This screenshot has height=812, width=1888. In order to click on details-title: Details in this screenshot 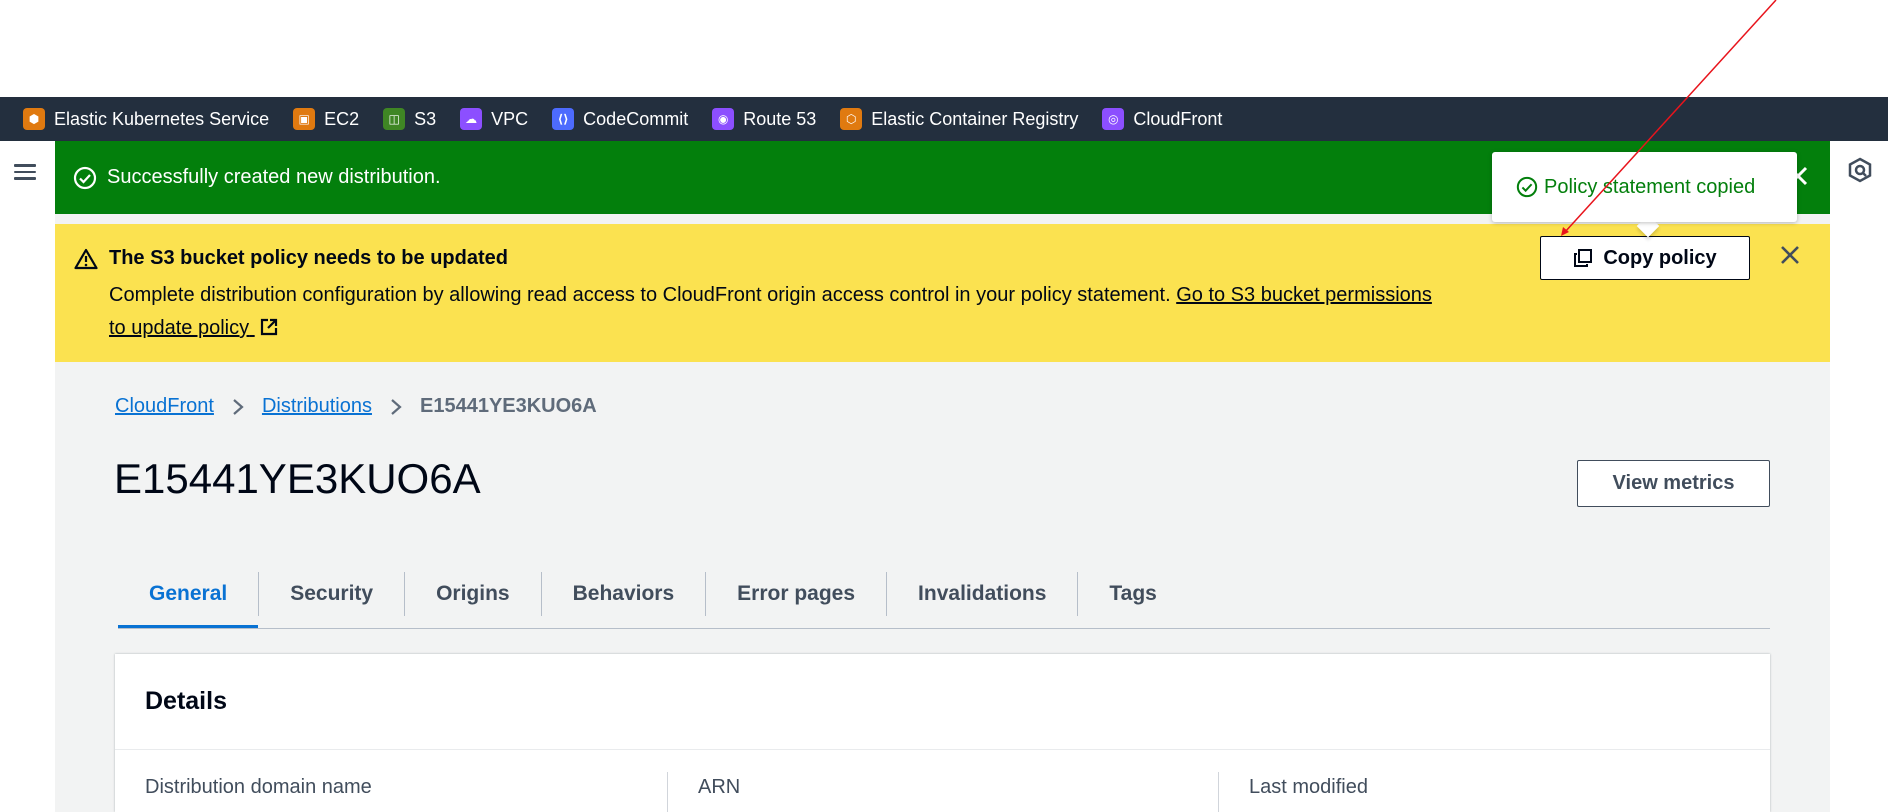, I will do `click(186, 701)`.